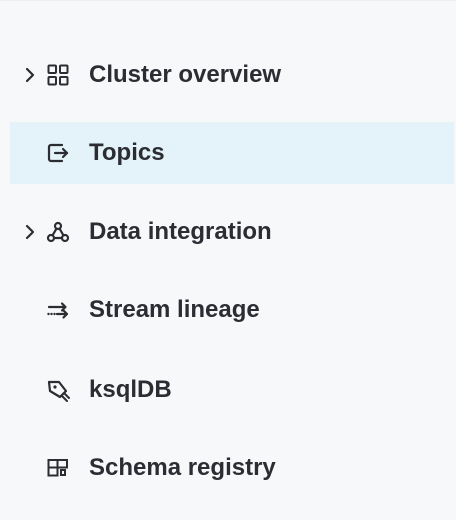 Image resolution: width=456 pixels, height=520 pixels. I want to click on sidebar-item-topics: Topics, so click(232, 153).